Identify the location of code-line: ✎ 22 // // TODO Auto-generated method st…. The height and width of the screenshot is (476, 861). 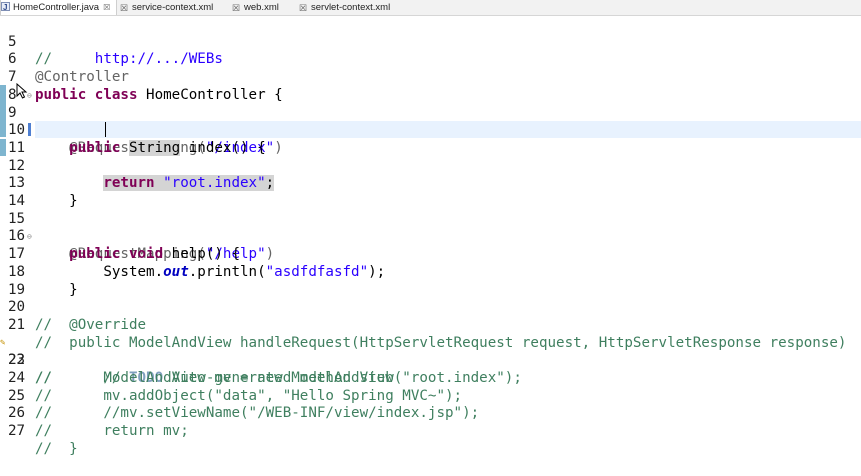
(430, 351).